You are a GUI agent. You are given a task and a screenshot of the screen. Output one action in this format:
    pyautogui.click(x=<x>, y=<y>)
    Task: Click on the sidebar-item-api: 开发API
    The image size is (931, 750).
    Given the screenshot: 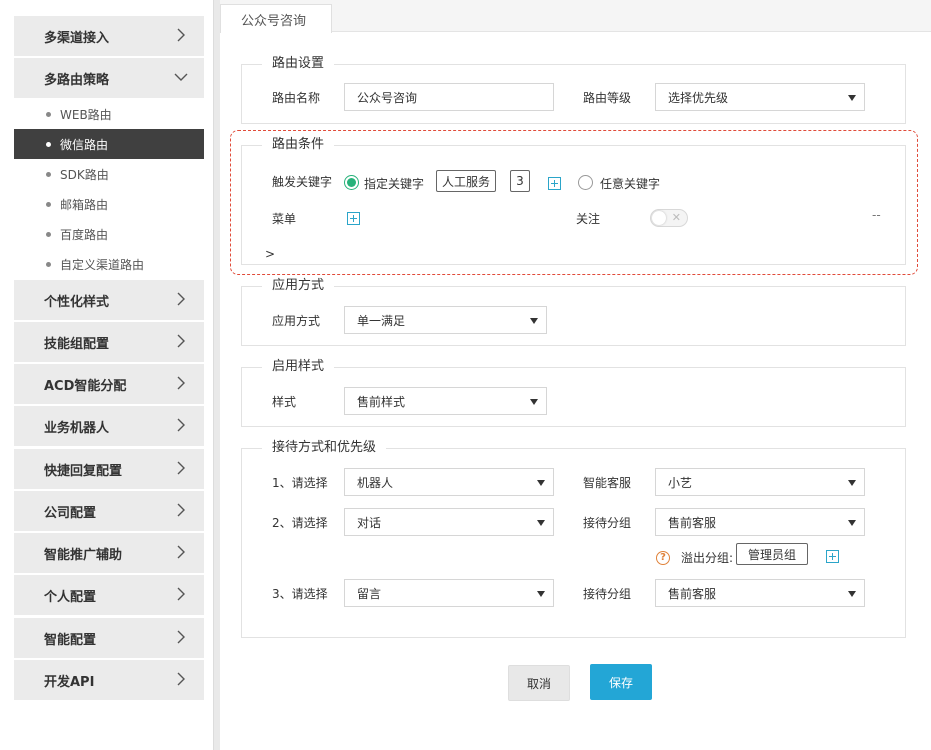 What is the action you would take?
    pyautogui.click(x=109, y=680)
    